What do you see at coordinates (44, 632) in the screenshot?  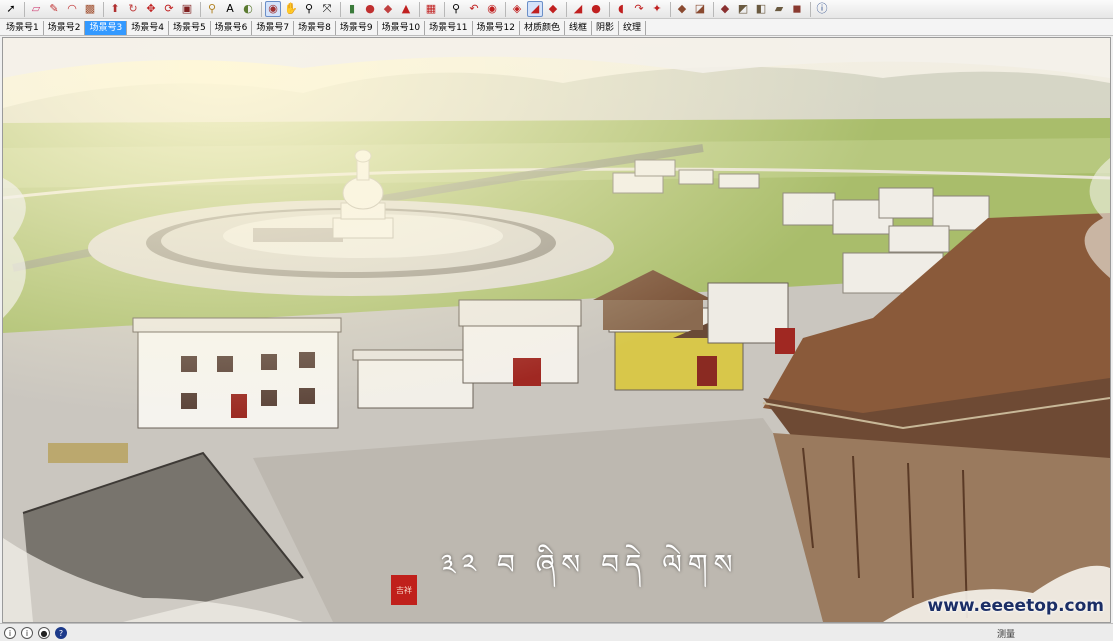 I see `user-icon: ●` at bounding box center [44, 632].